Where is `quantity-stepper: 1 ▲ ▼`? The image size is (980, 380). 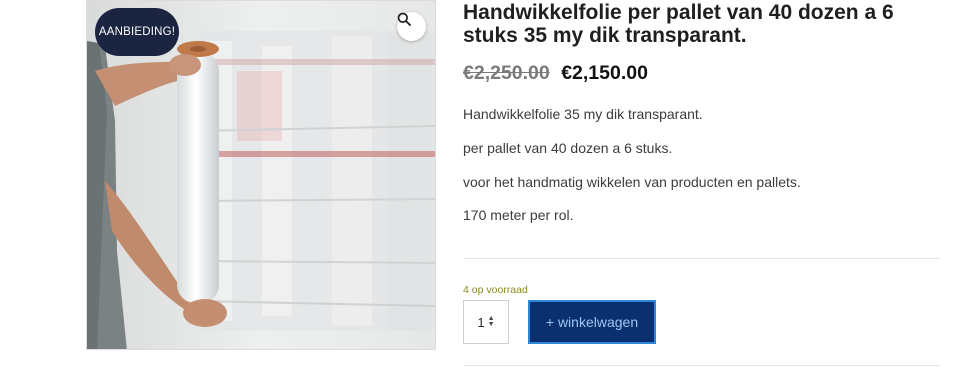
quantity-stepper: 1 ▲ ▼ is located at coordinates (486, 322).